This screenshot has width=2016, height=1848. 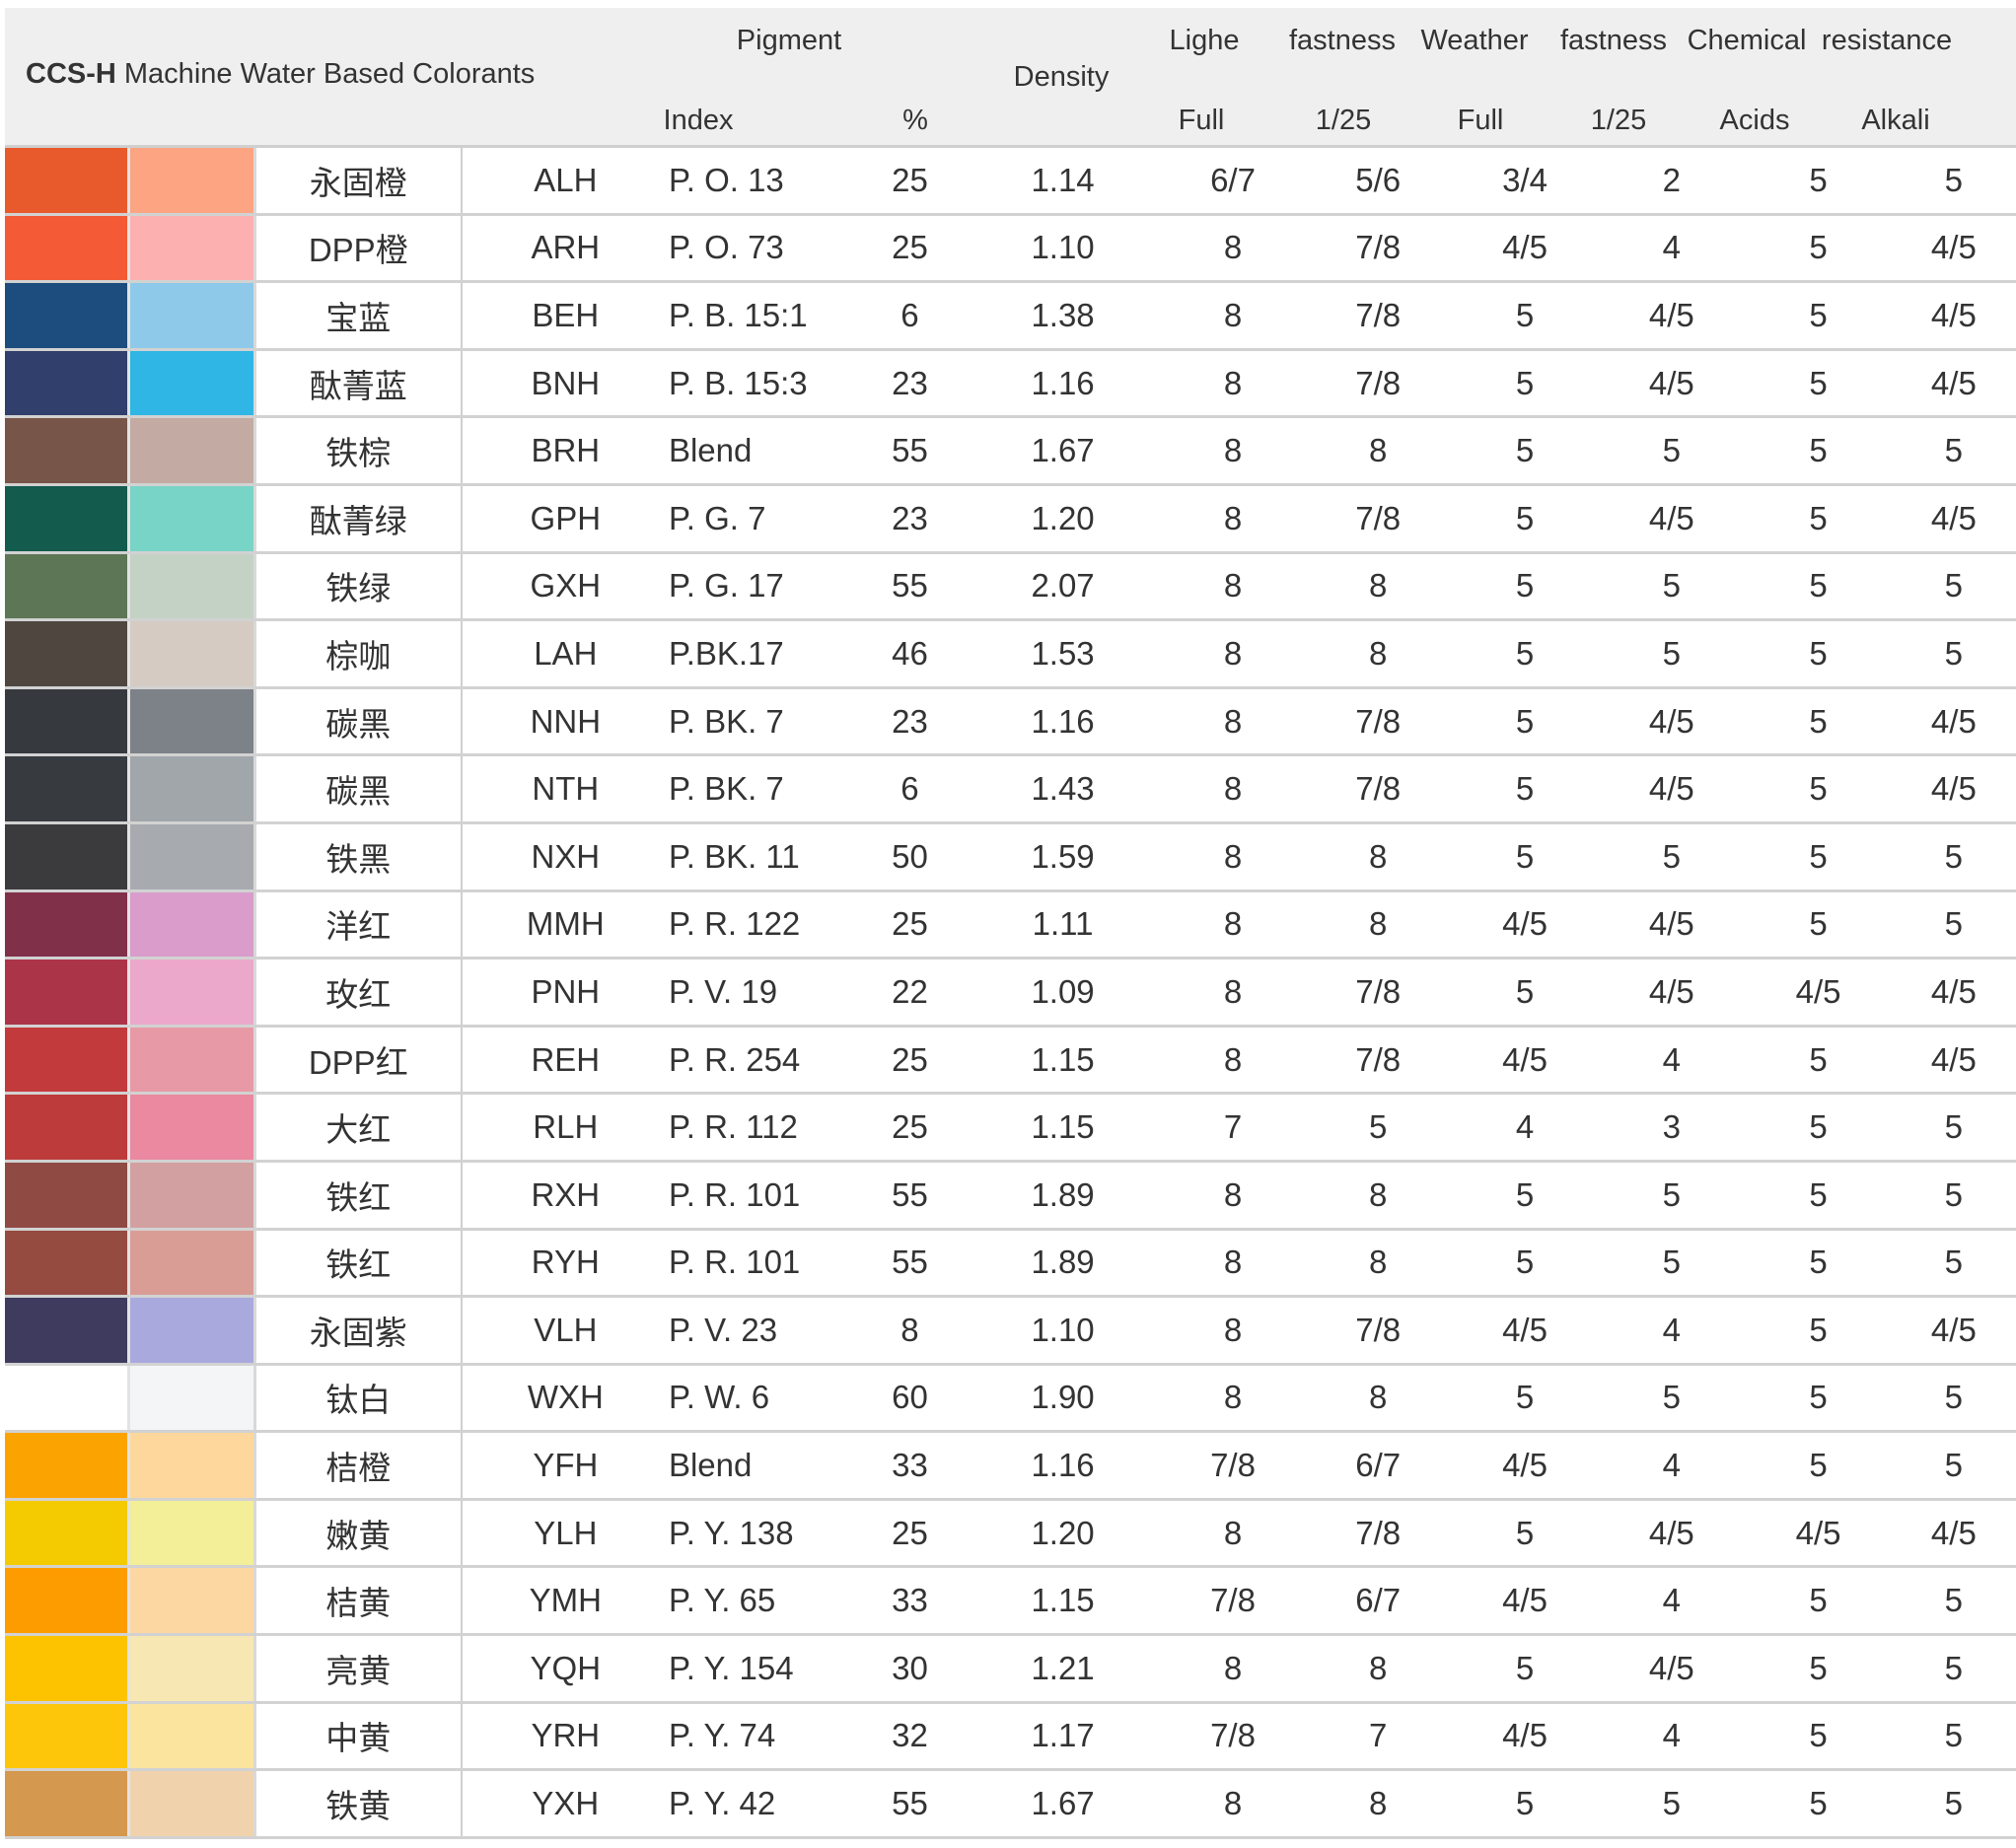 I want to click on density-value: 1.11, so click(x=1063, y=925).